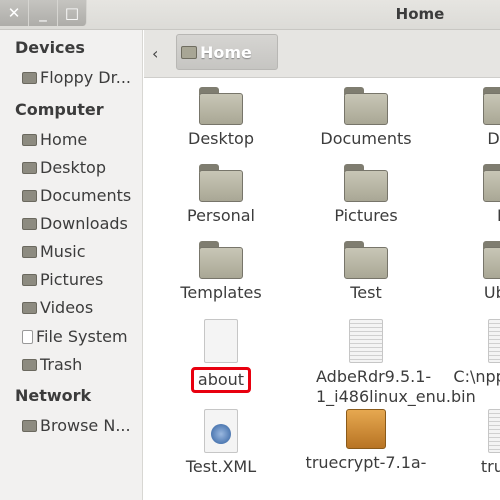 The height and width of the screenshot is (500, 500). What do you see at coordinates (53, 395) in the screenshot?
I see `section-network: Network` at bounding box center [53, 395].